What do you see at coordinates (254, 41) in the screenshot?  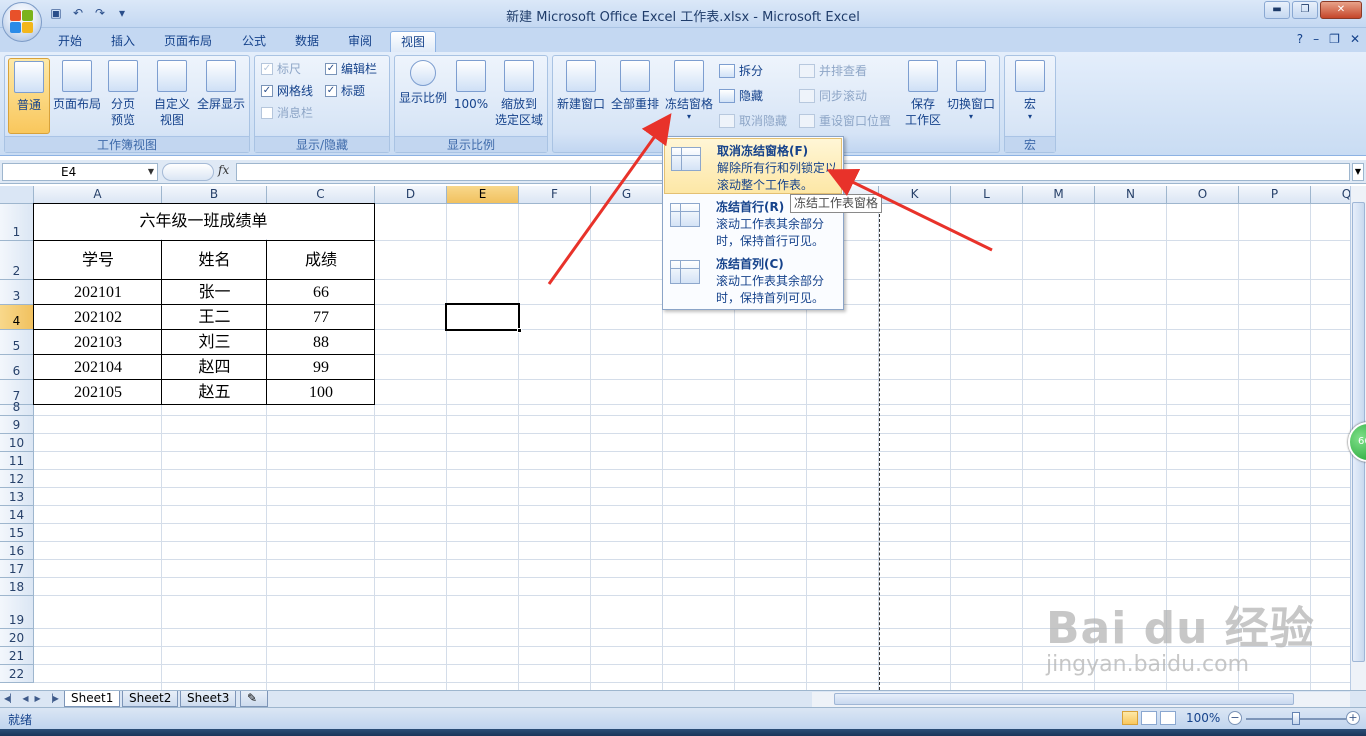 I see `tab-formulas: 公式` at bounding box center [254, 41].